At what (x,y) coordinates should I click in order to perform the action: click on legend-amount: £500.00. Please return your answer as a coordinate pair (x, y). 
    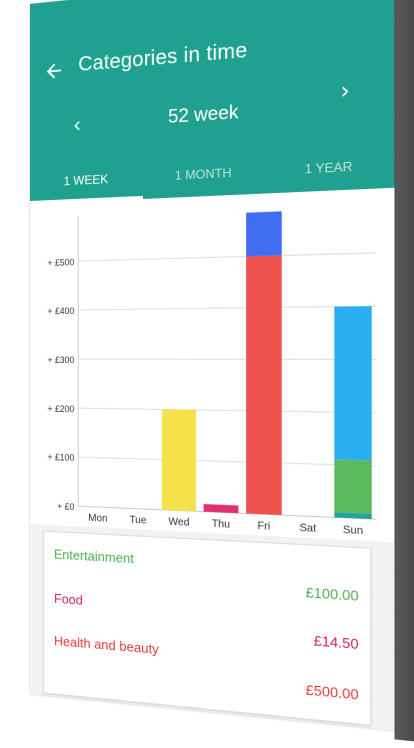
    Looking at the image, I should click on (332, 692).